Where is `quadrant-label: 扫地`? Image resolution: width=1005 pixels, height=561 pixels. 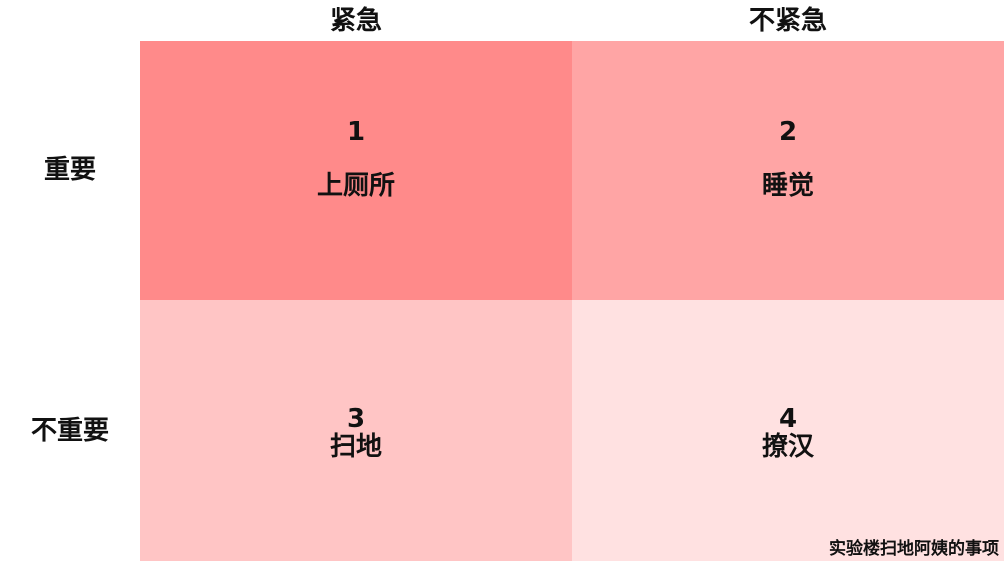
quadrant-label: 扫地 is located at coordinates (355, 447).